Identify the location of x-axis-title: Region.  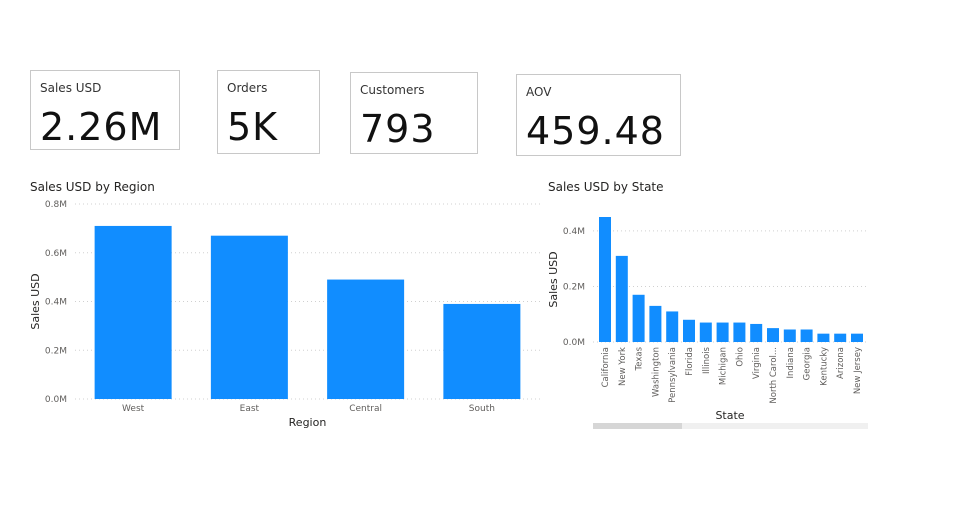
(308, 422).